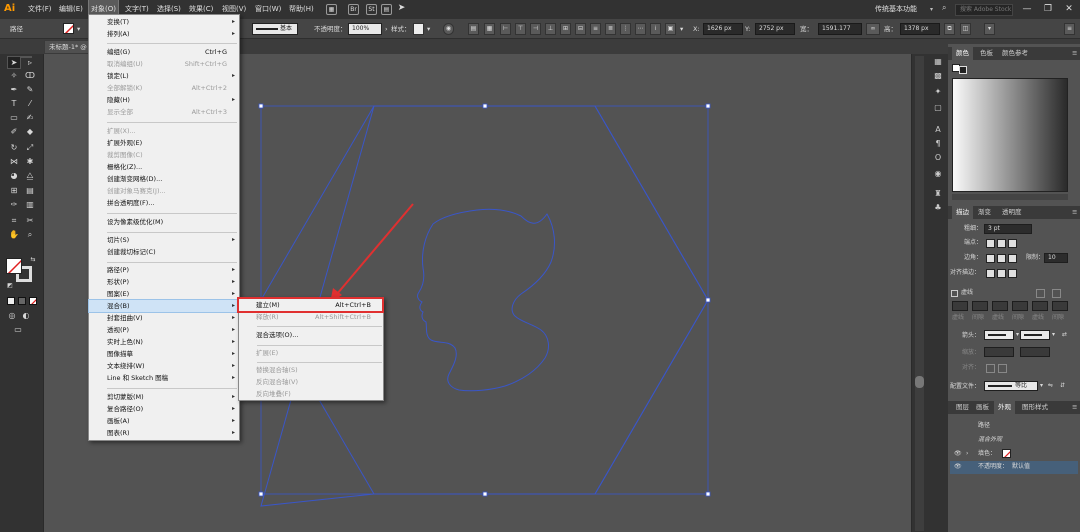  I want to click on menu-item-artboards: 画板(A) ▸, so click(164, 421).